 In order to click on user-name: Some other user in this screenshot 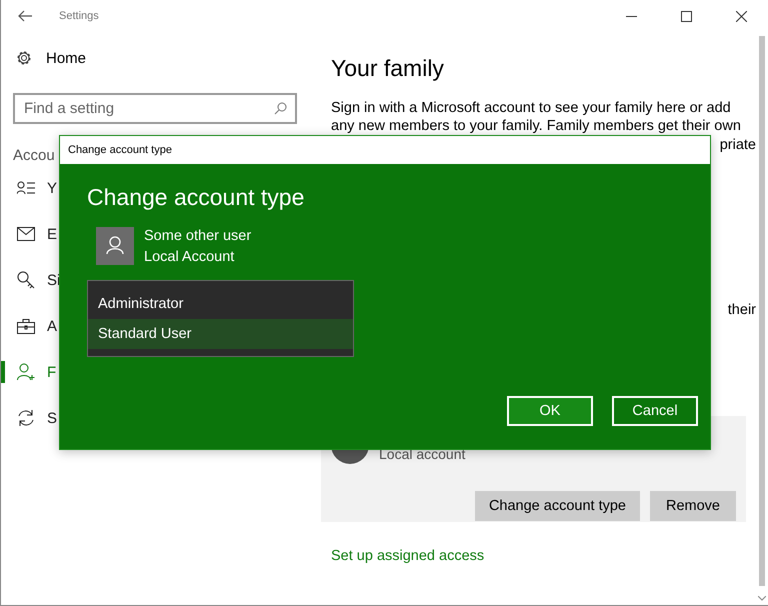, I will do `click(198, 236)`.